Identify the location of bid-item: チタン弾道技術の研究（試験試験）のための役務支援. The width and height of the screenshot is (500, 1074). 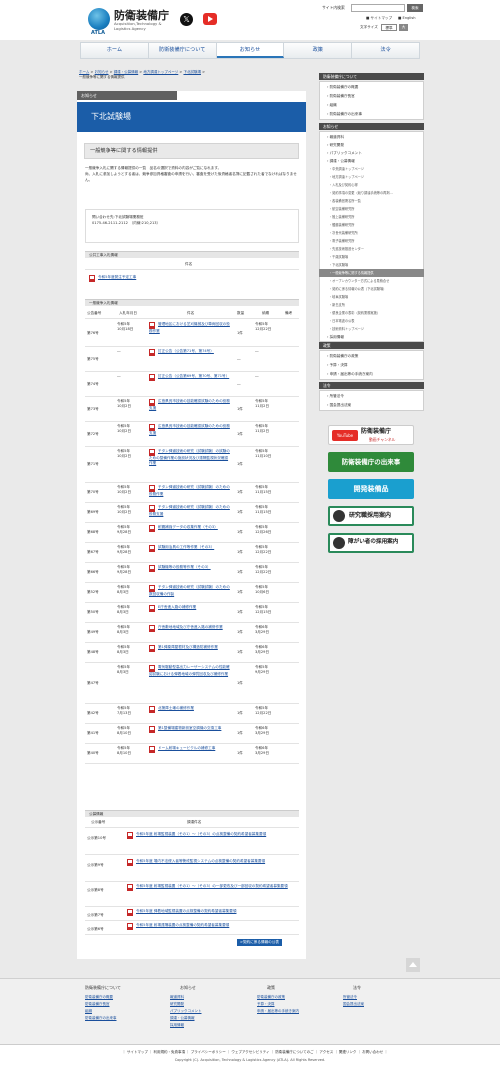
(190, 511).